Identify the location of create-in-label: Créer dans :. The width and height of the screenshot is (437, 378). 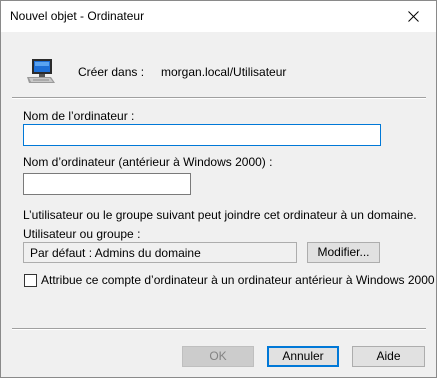
(111, 72).